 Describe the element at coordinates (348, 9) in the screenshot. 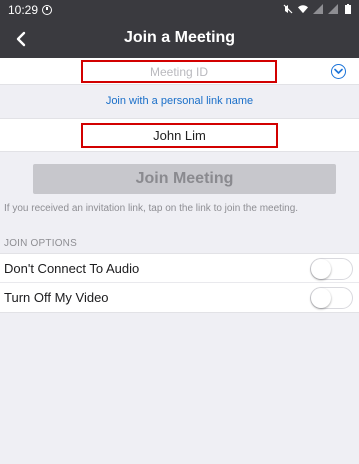

I see `battery-icon` at that location.